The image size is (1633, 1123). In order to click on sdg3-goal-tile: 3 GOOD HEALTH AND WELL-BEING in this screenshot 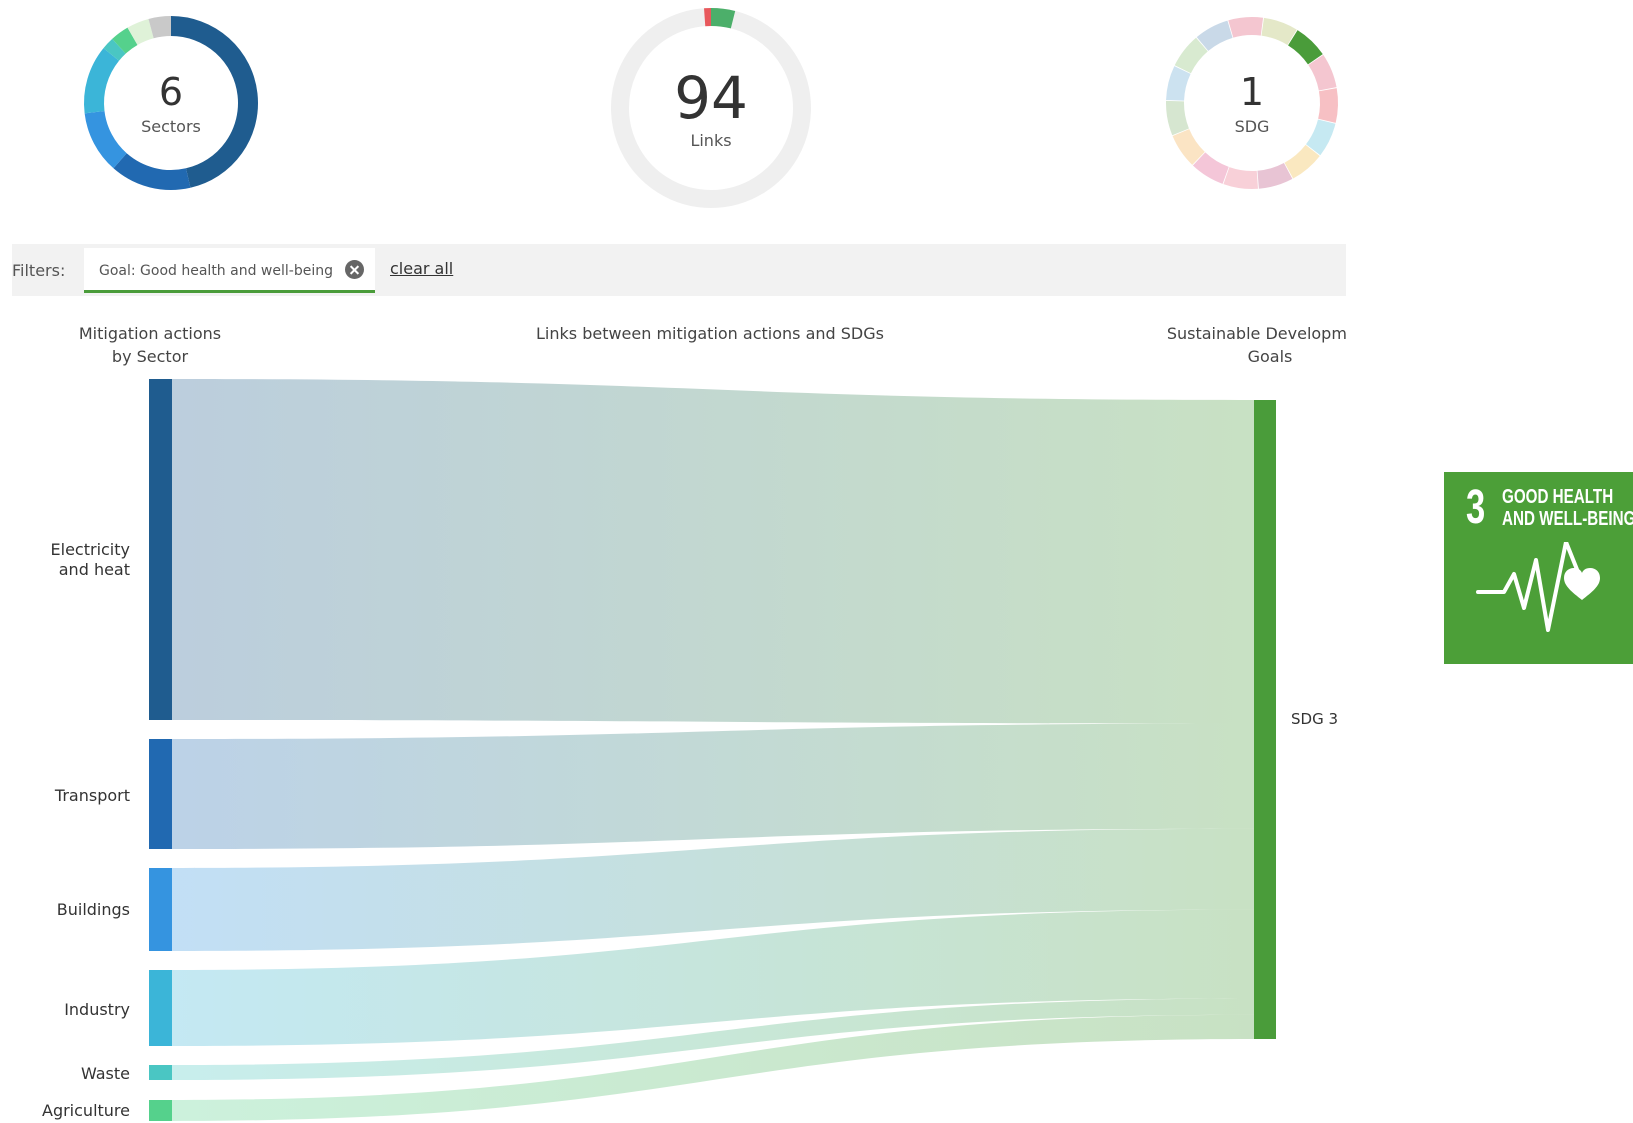, I will do `click(1538, 568)`.